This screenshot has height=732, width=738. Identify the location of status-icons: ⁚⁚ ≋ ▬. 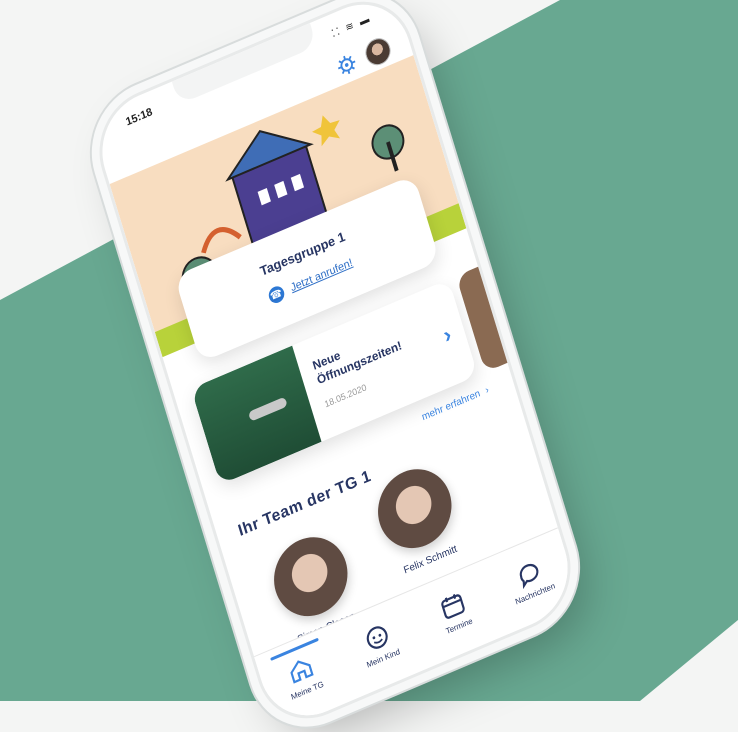
(351, 27).